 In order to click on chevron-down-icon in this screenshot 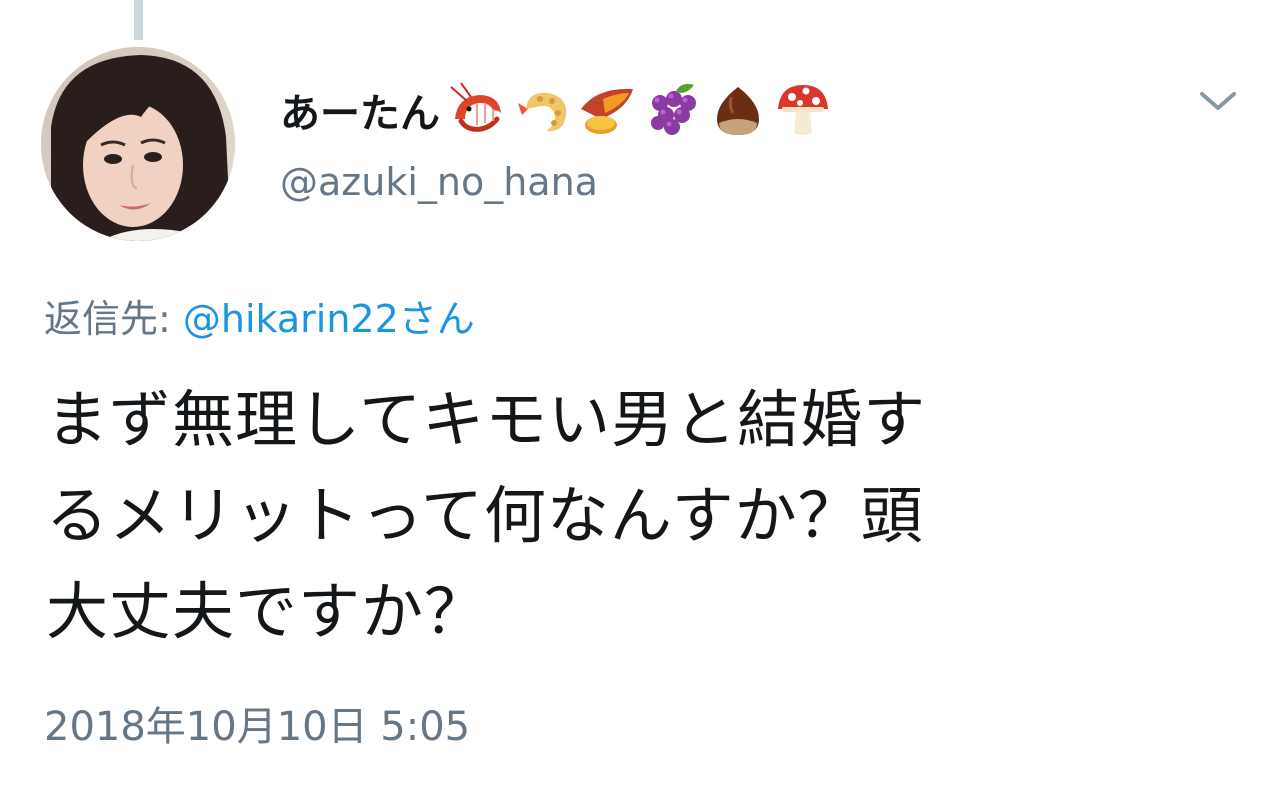, I will do `click(1218, 101)`.